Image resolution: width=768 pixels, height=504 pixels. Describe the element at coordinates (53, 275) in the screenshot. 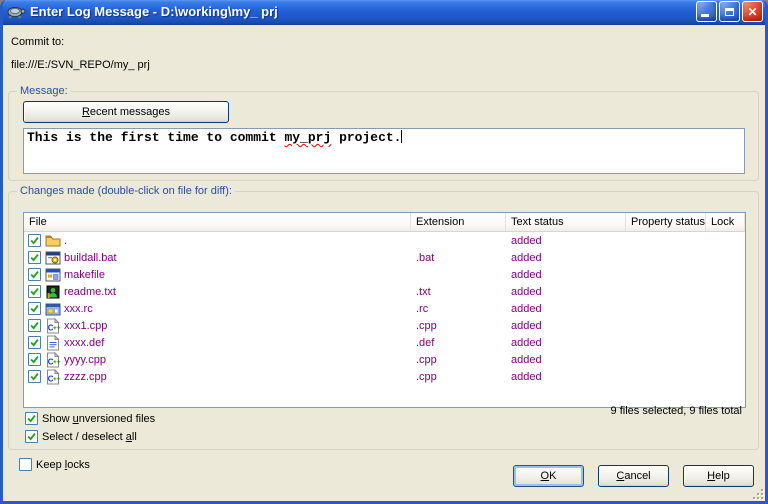

I see `makefile-icon` at that location.